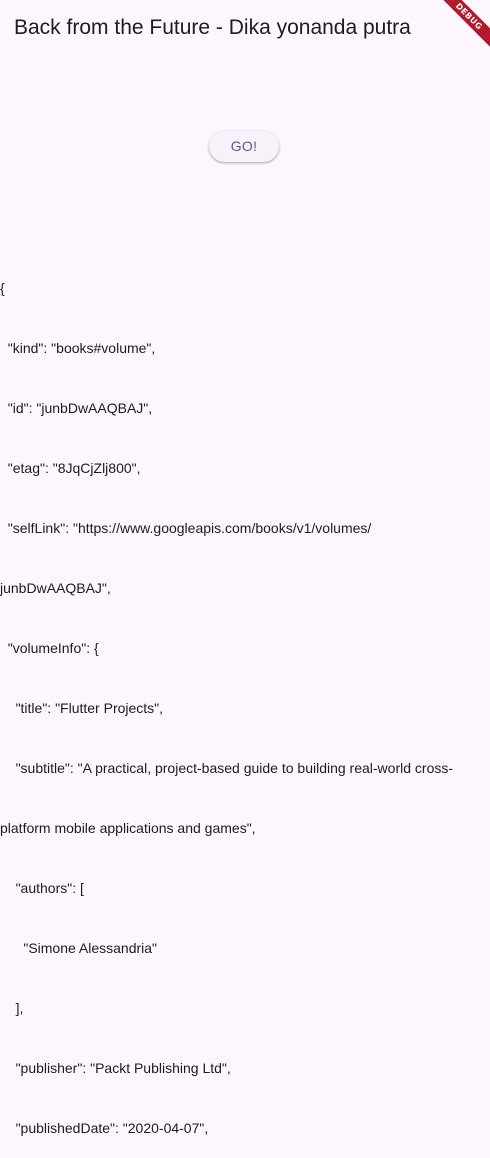  I want to click on response-line: {, so click(2, 288).